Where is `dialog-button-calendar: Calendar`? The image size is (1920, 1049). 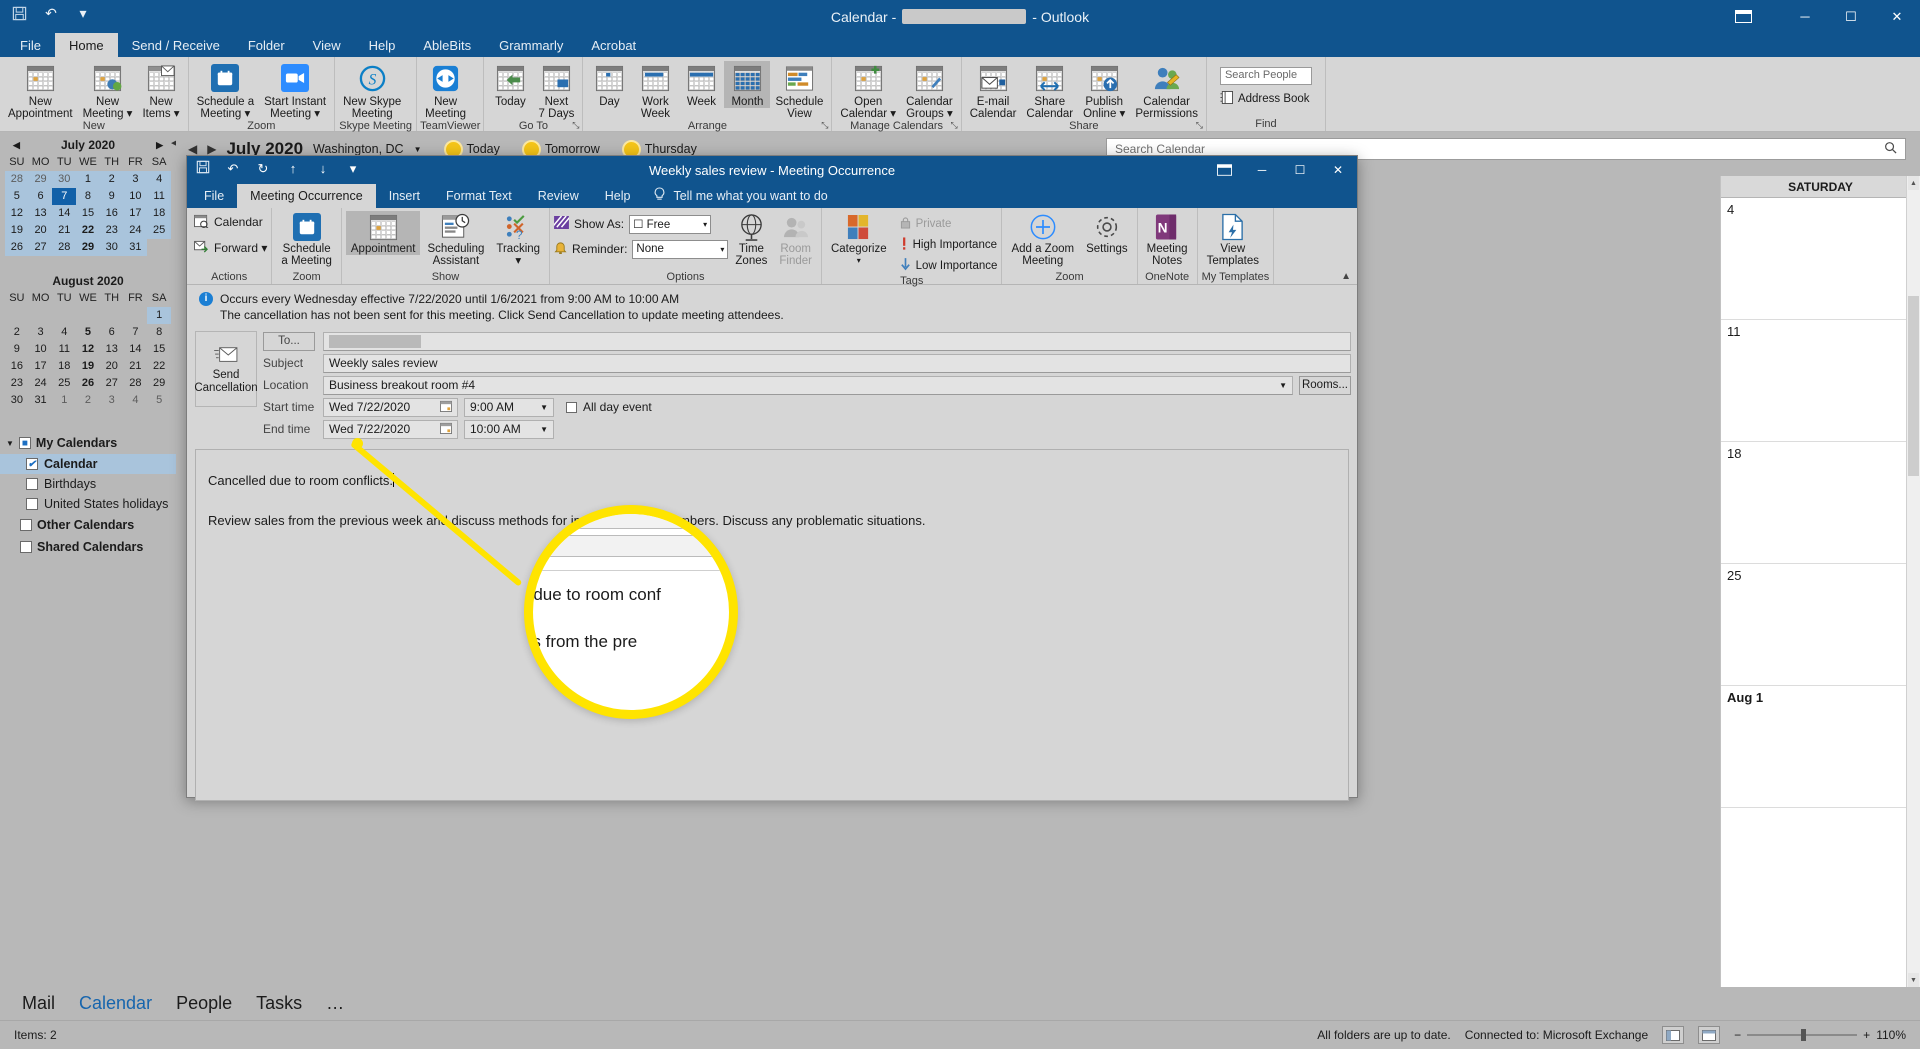 dialog-button-calendar: Calendar is located at coordinates (228, 222).